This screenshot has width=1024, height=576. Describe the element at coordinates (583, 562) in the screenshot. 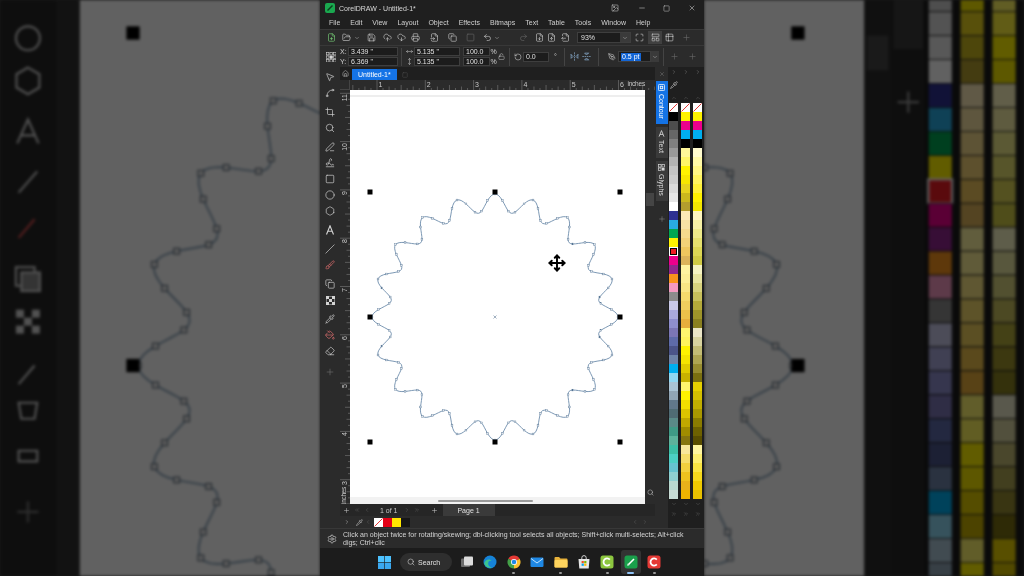

I see `store-bag-icon` at that location.